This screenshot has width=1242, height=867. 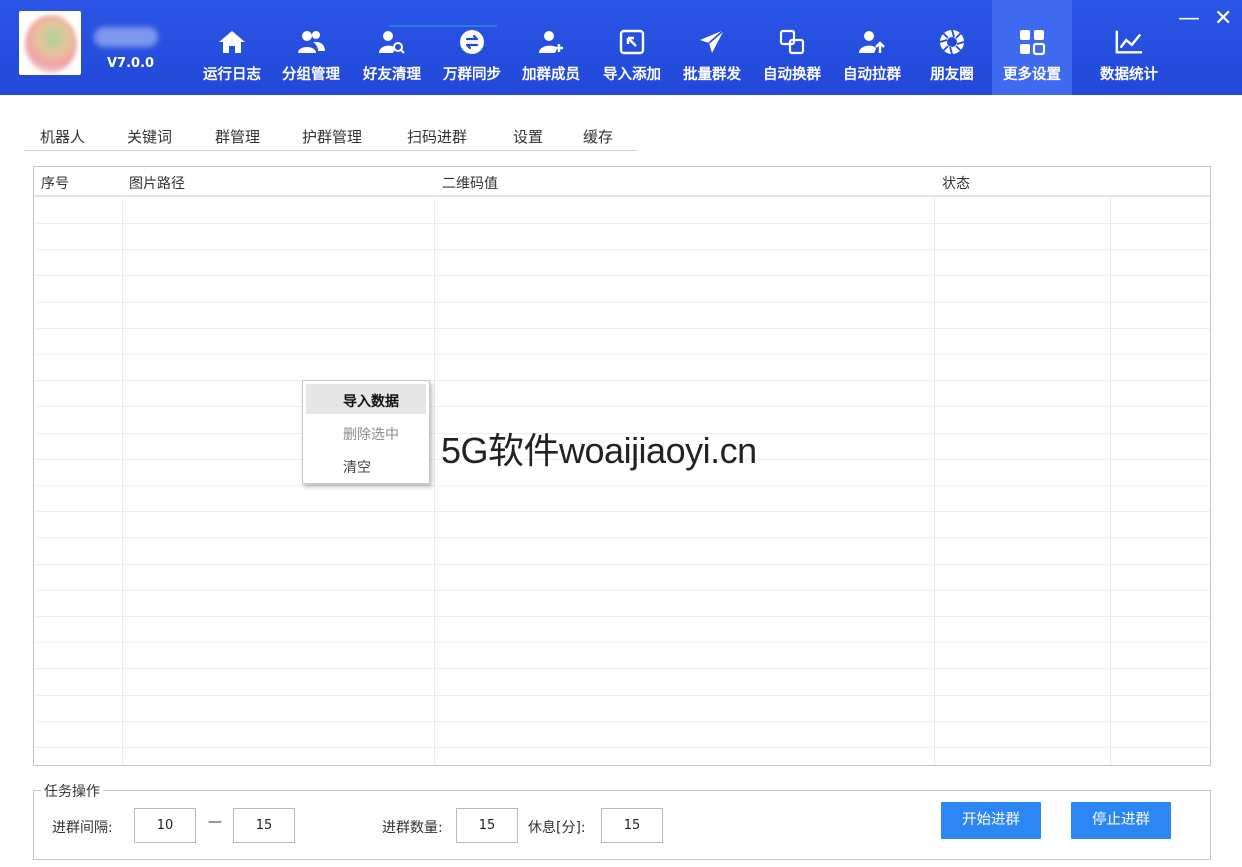 I want to click on menu-delete-selected: 删除选中, so click(x=366, y=432).